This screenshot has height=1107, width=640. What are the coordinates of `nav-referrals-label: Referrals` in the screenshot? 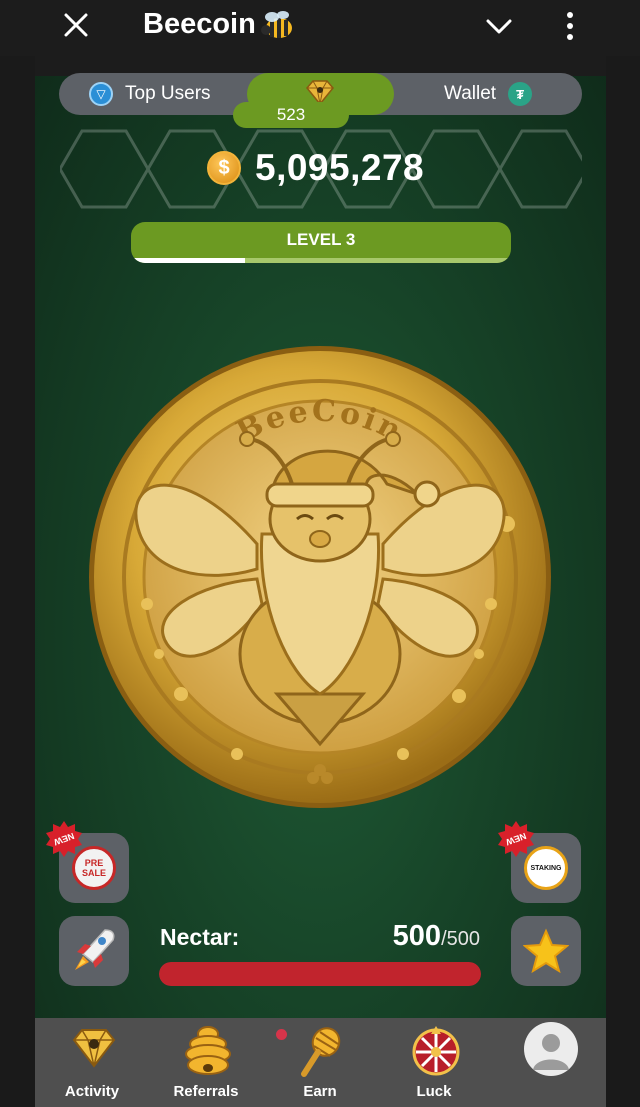 It's located at (206, 1091).